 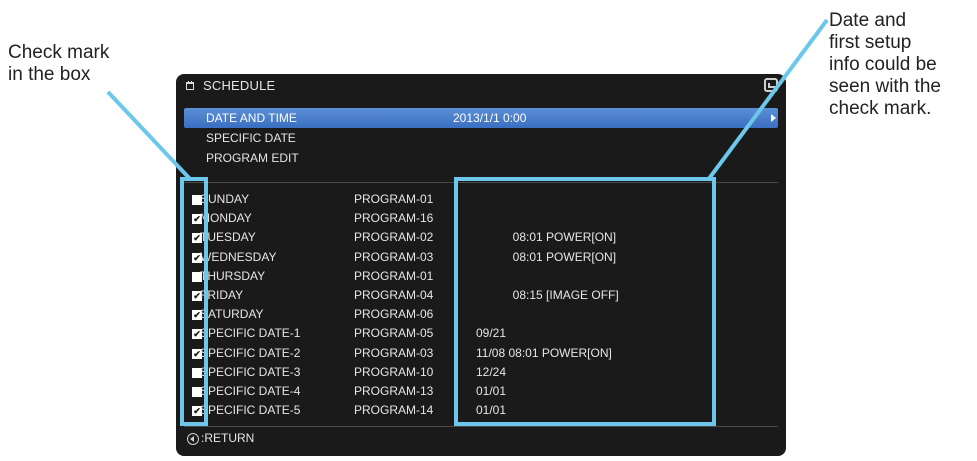 I want to click on date-time-value: 2013/1/1 0:00, so click(x=490, y=118).